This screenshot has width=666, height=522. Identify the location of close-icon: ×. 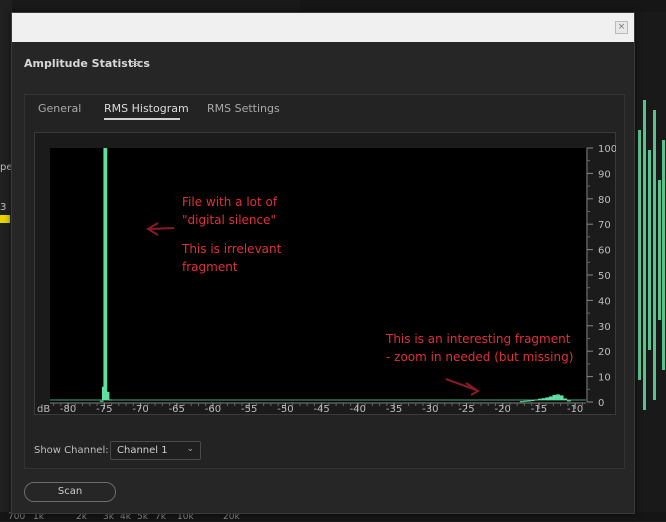
(621, 27).